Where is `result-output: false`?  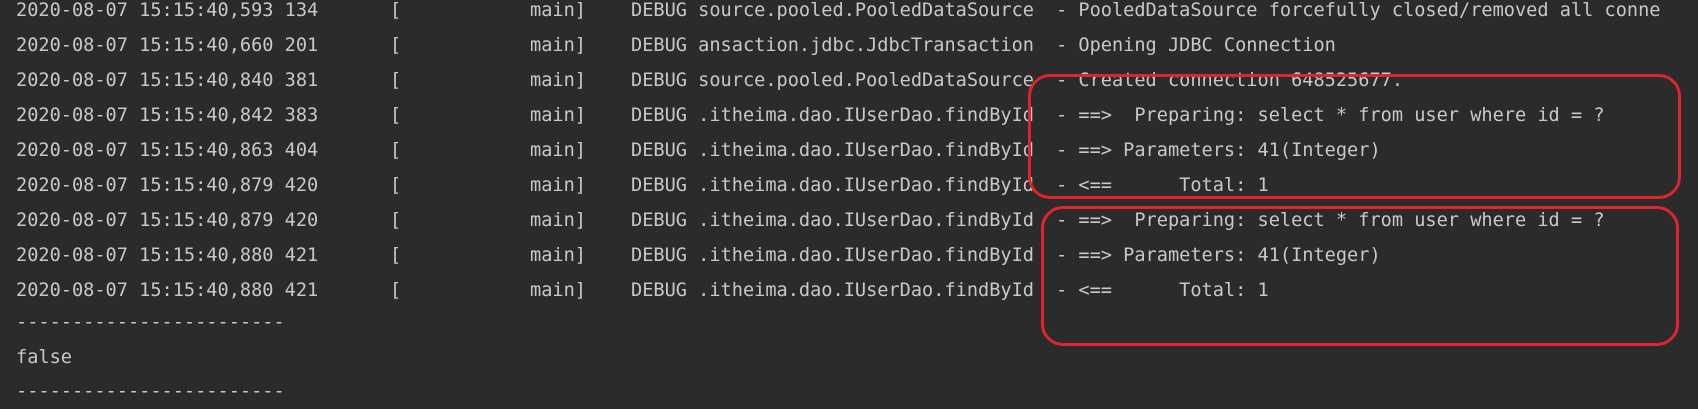 result-output: false is located at coordinates (44, 357).